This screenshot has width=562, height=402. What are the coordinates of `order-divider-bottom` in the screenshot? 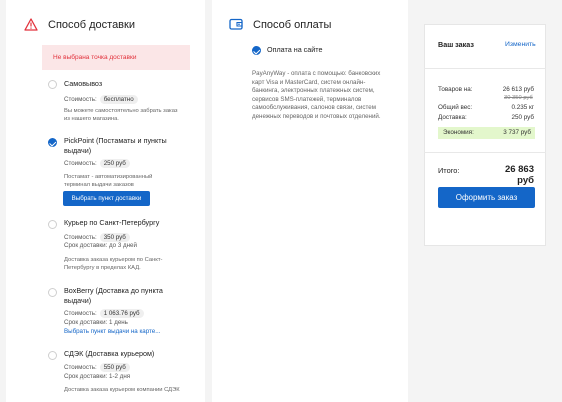 It's located at (485, 152).